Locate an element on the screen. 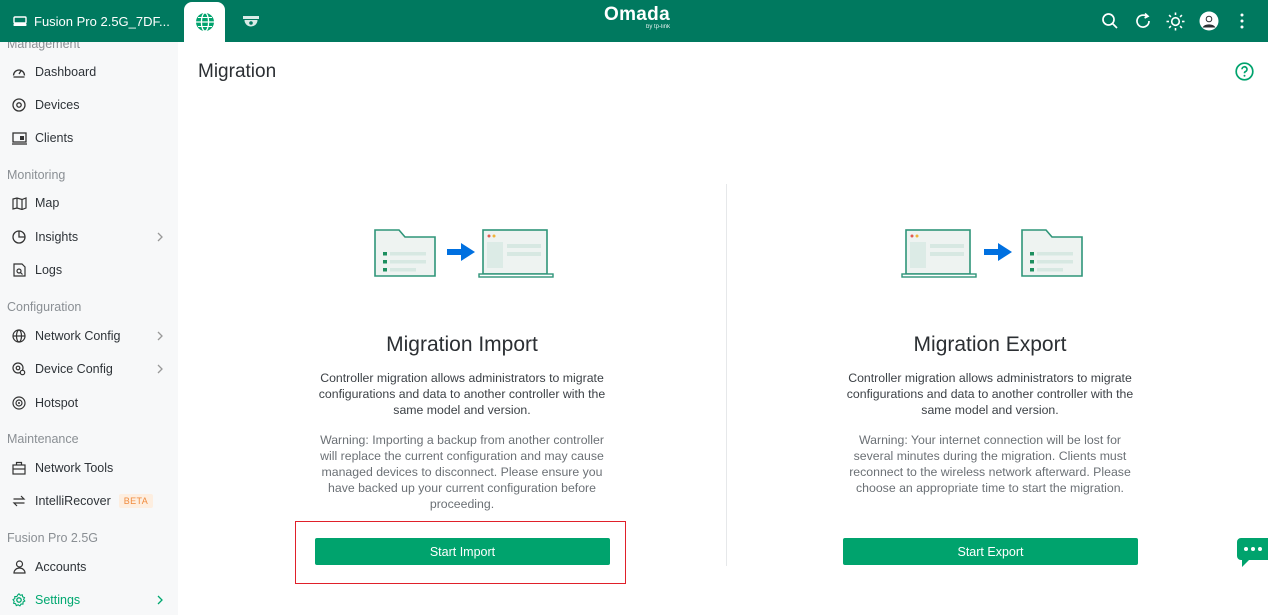  sidebar-item-label: Clients is located at coordinates (54, 138).